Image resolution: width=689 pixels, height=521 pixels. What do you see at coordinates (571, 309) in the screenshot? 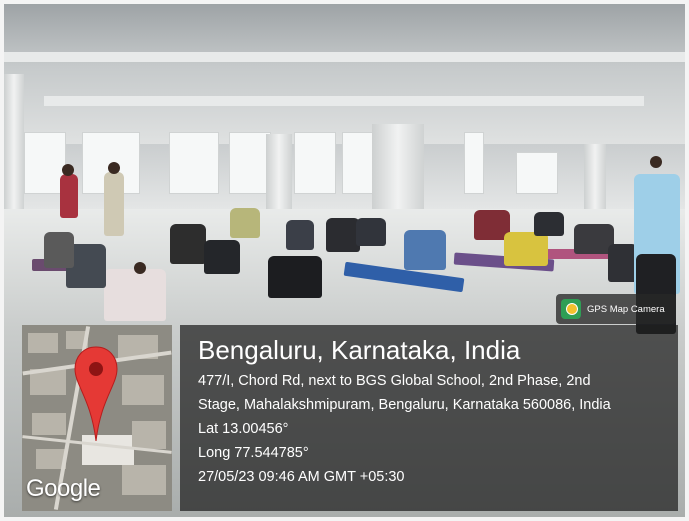
I see `gps-map-camera-icon` at bounding box center [571, 309].